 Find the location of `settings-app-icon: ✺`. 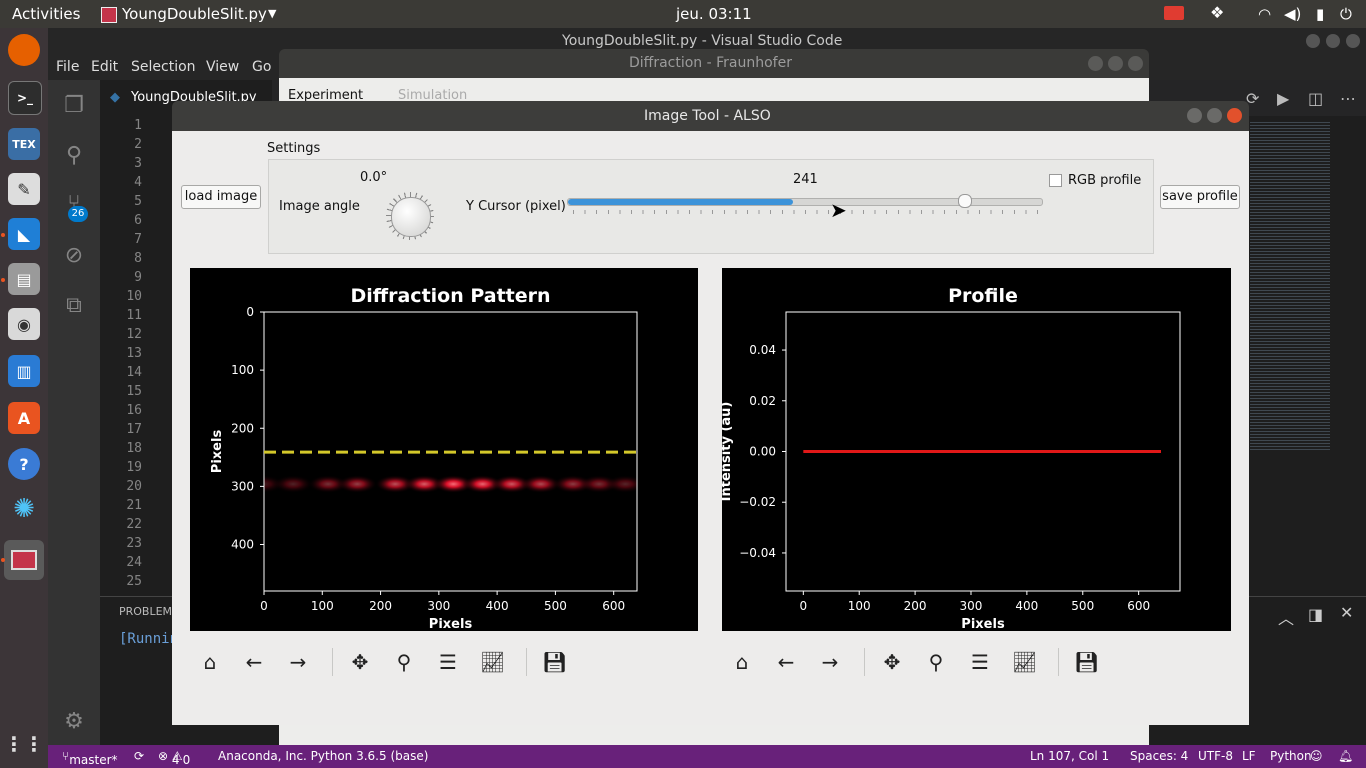

settings-app-icon: ✺ is located at coordinates (24, 509).